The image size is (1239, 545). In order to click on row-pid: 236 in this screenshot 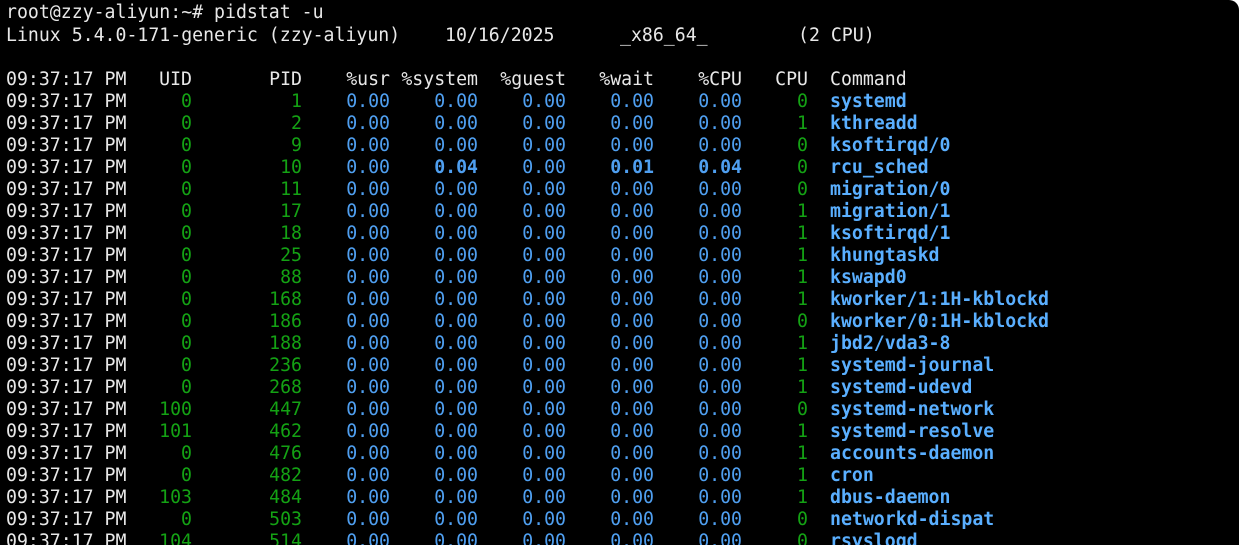, I will do `click(285, 365)`.